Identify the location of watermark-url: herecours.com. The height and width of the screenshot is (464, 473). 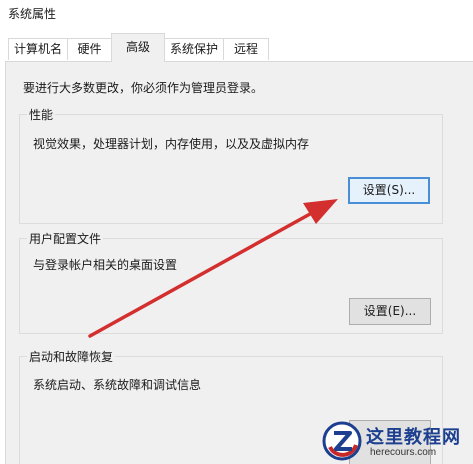
(403, 452).